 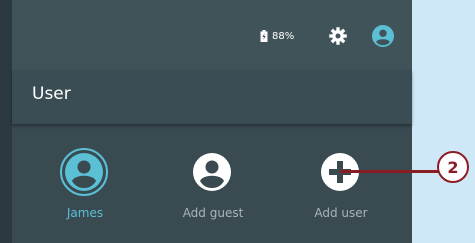 I want to click on battery-percent: 88%, so click(x=283, y=36).